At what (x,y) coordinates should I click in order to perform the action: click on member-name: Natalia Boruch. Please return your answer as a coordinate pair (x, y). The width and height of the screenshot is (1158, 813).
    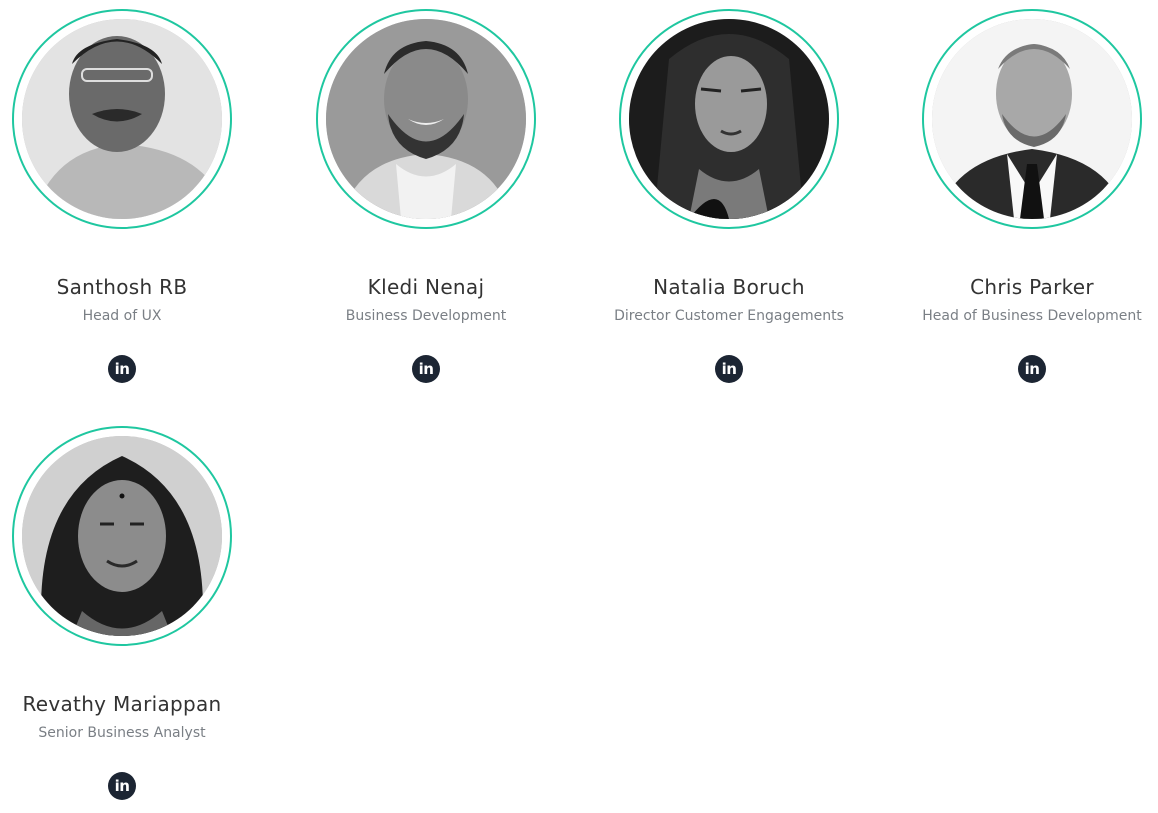
    Looking at the image, I should click on (729, 287).